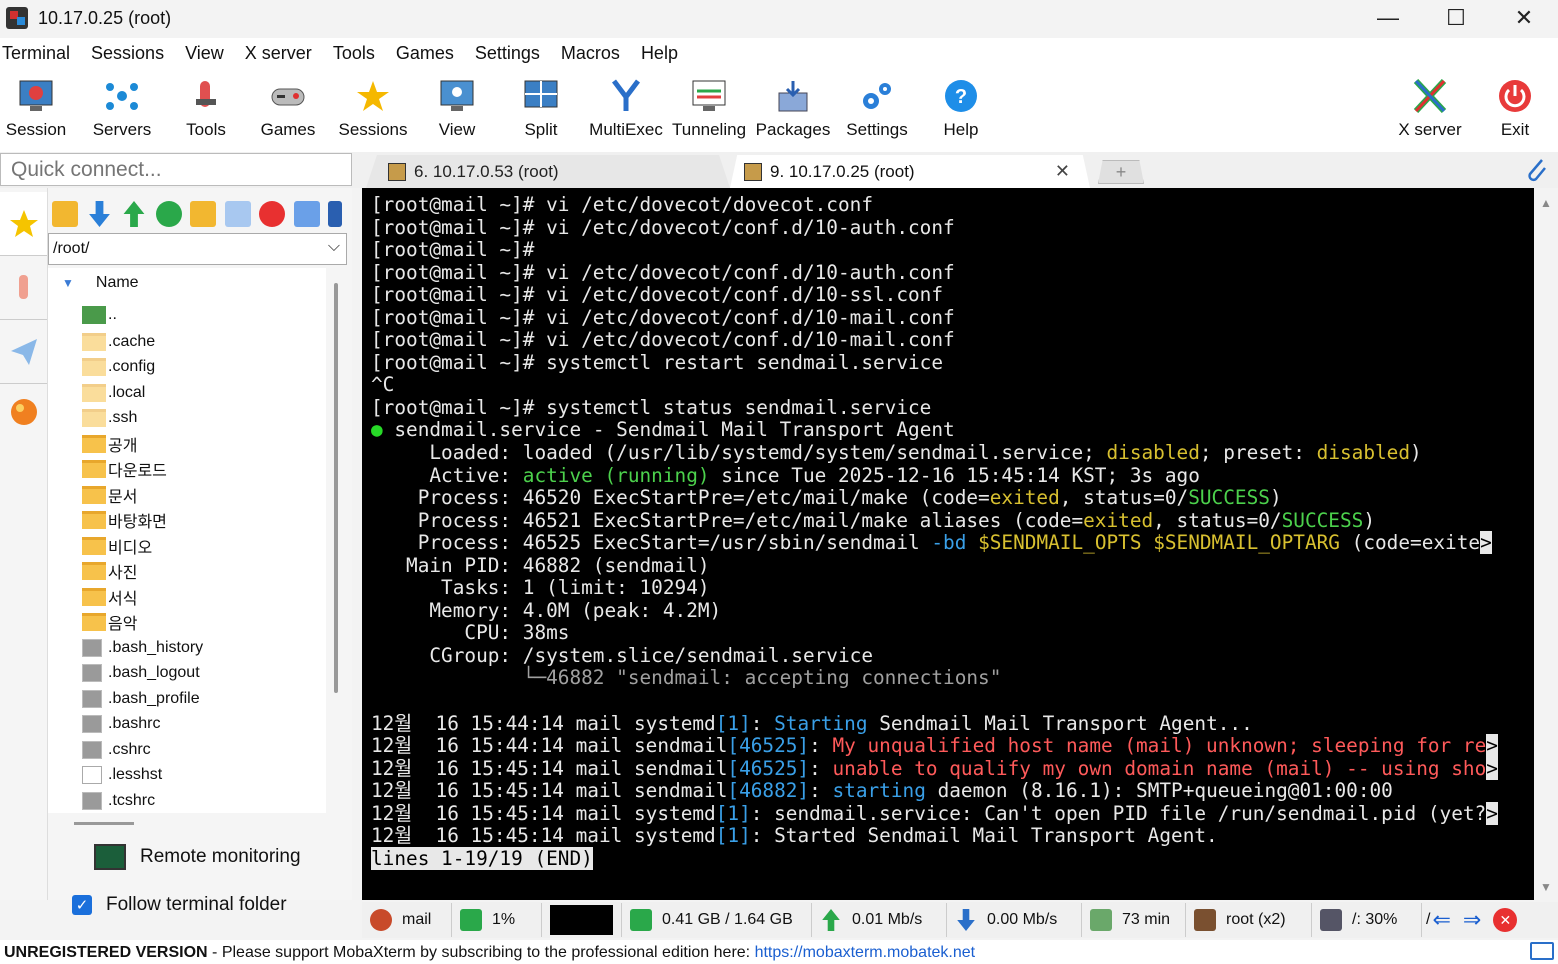  What do you see at coordinates (179, 905) in the screenshot?
I see `follow-terminal-folder-checkbox: ✓ Follow terminal folder` at bounding box center [179, 905].